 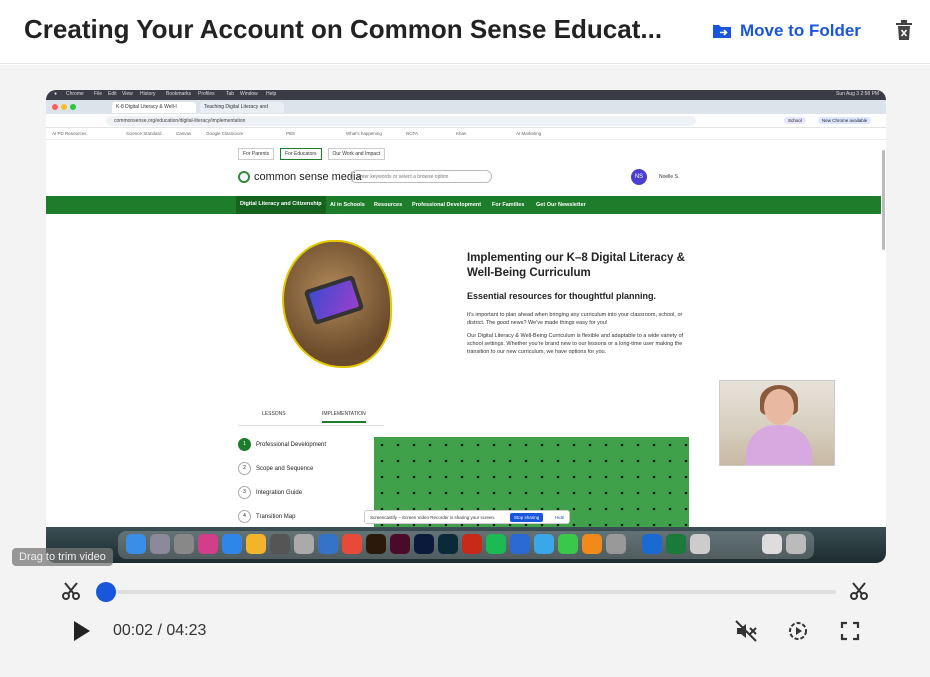 I want to click on settings-icon, so click(x=184, y=544).